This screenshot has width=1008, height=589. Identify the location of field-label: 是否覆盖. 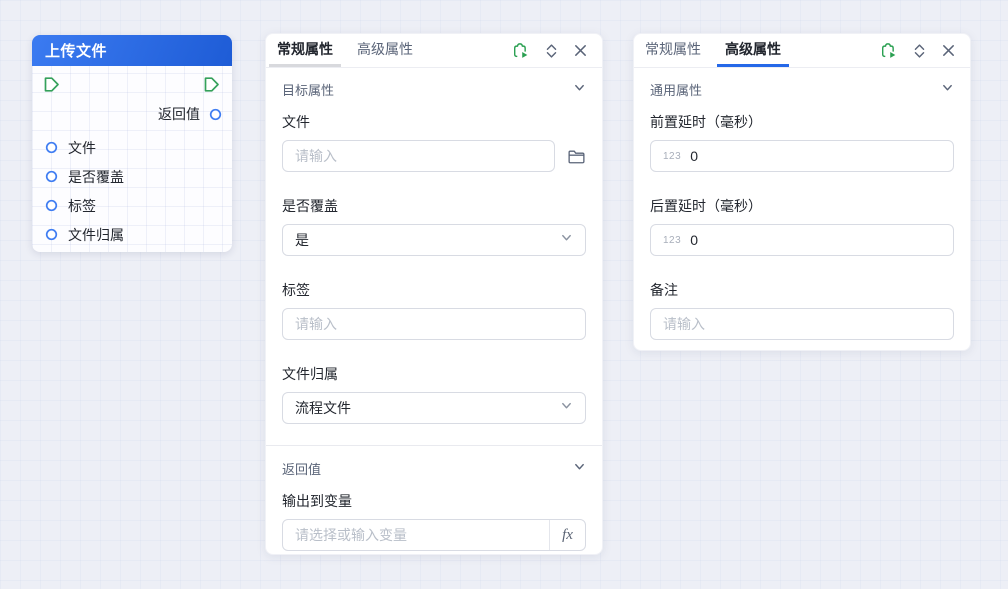
(310, 206).